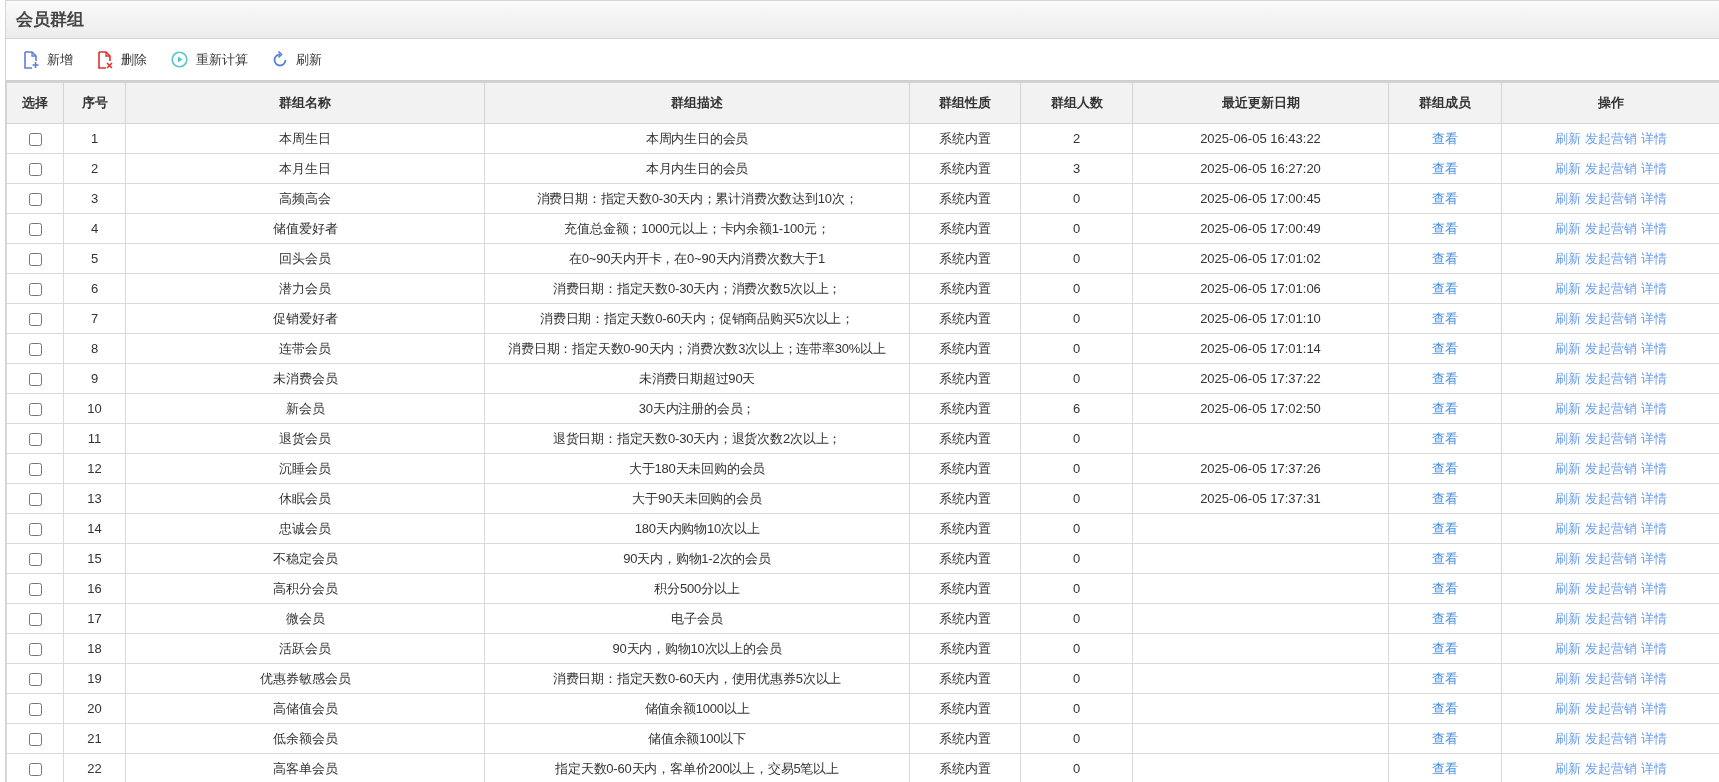  What do you see at coordinates (209, 59) in the screenshot?
I see `toolbar-button: 重新计算` at bounding box center [209, 59].